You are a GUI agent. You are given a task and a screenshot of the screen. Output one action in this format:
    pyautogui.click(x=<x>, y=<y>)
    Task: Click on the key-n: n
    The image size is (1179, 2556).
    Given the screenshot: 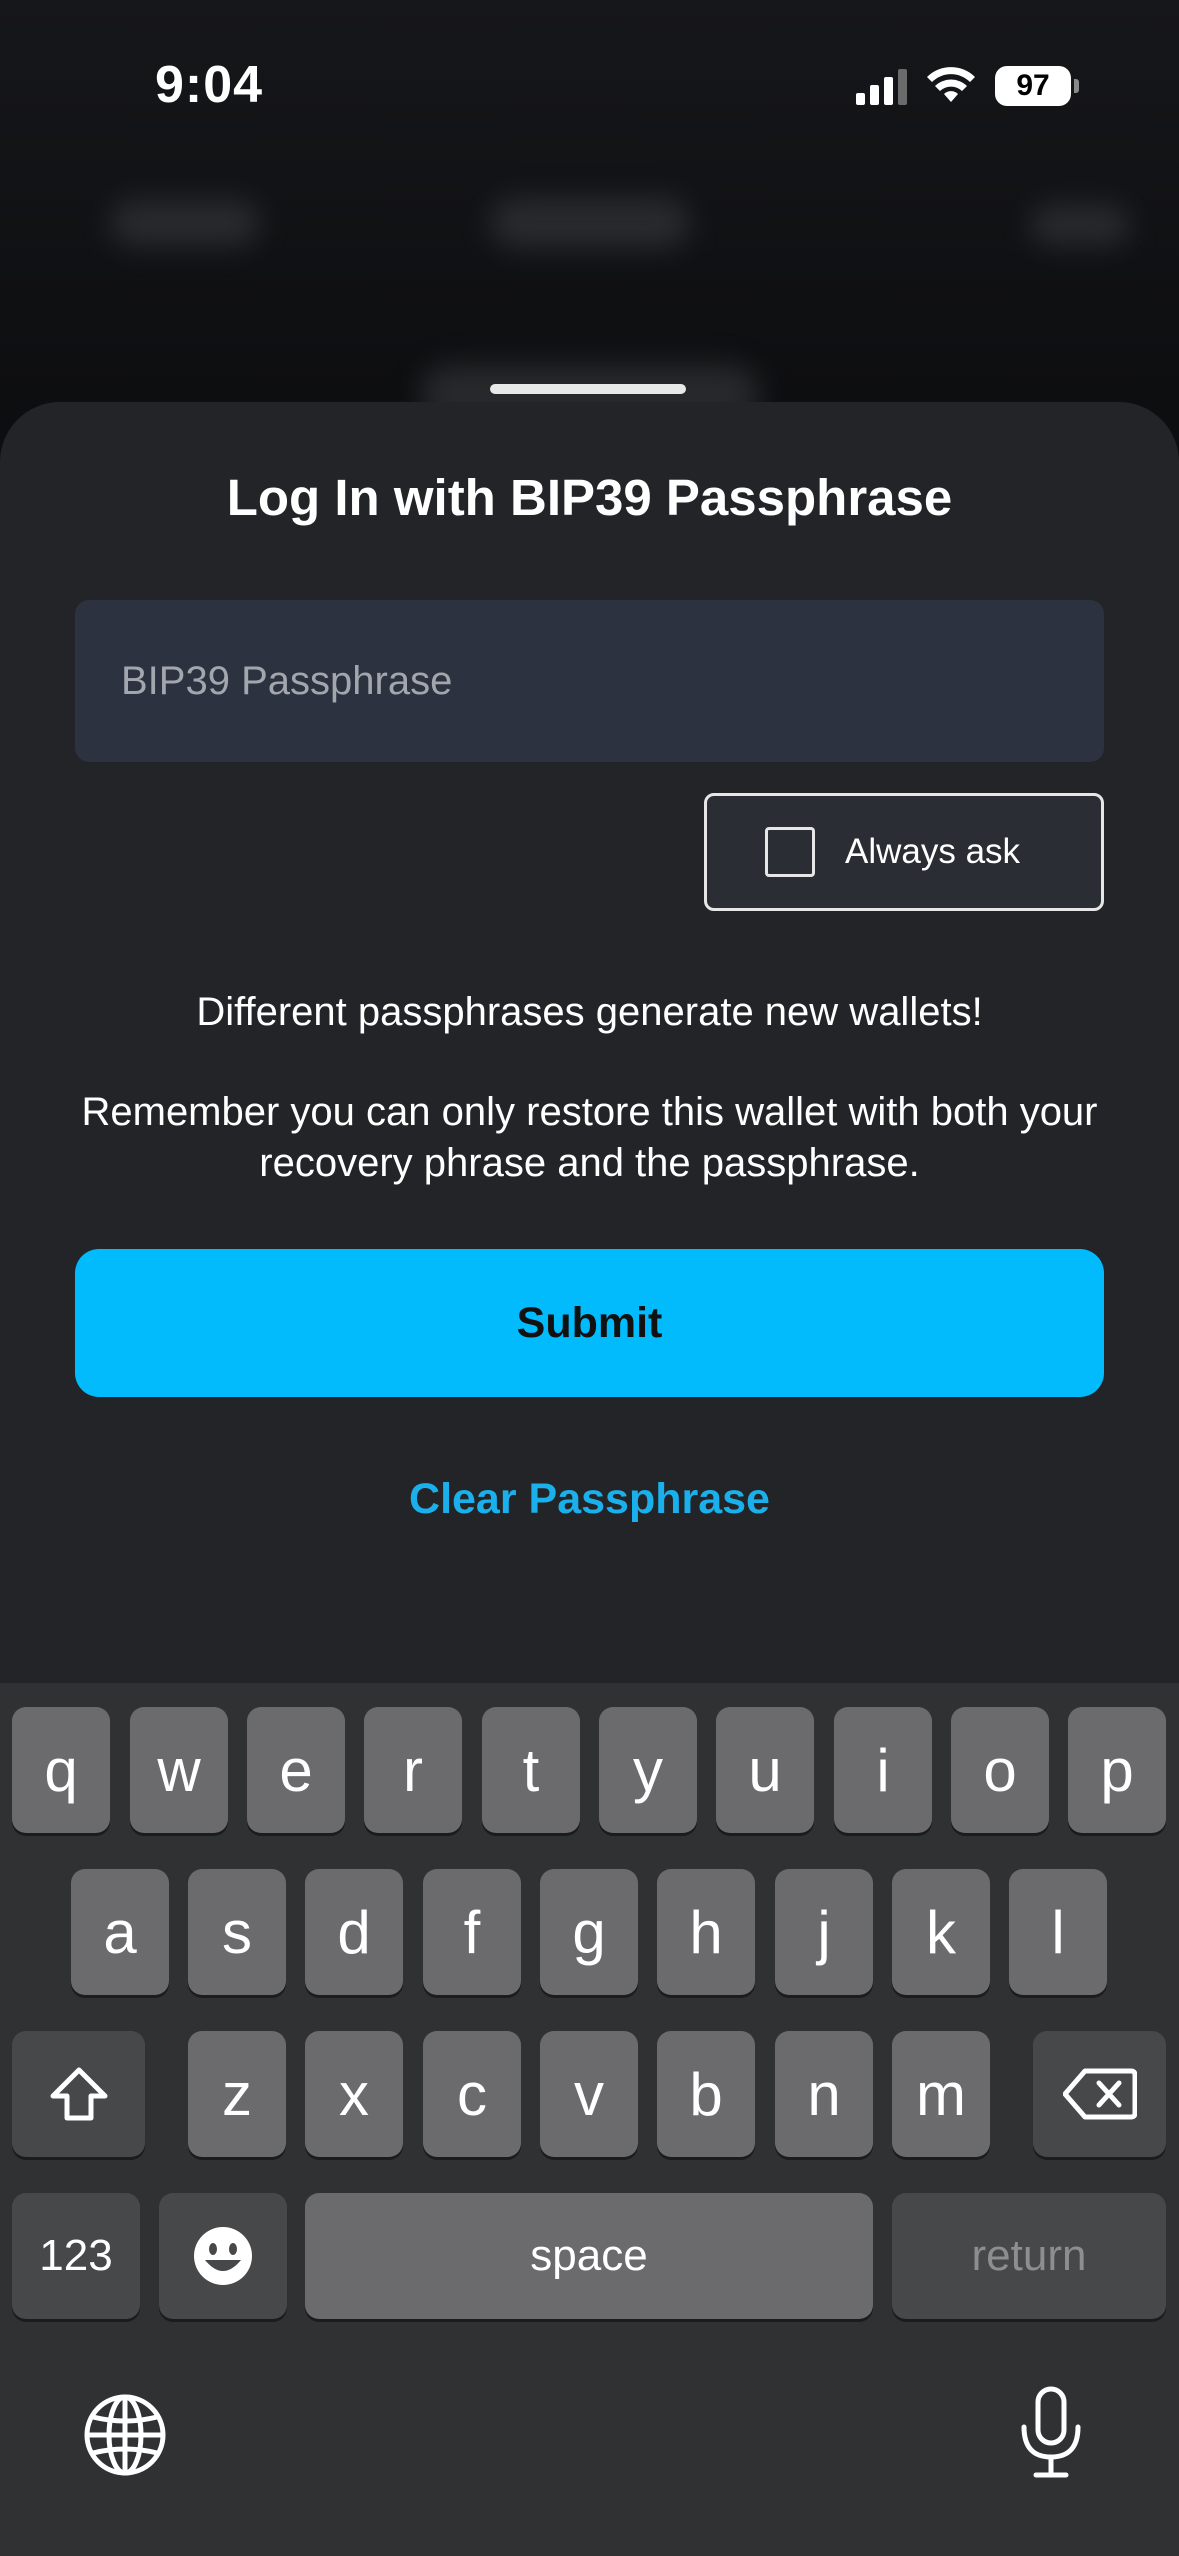 What is the action you would take?
    pyautogui.click(x=824, y=2094)
    